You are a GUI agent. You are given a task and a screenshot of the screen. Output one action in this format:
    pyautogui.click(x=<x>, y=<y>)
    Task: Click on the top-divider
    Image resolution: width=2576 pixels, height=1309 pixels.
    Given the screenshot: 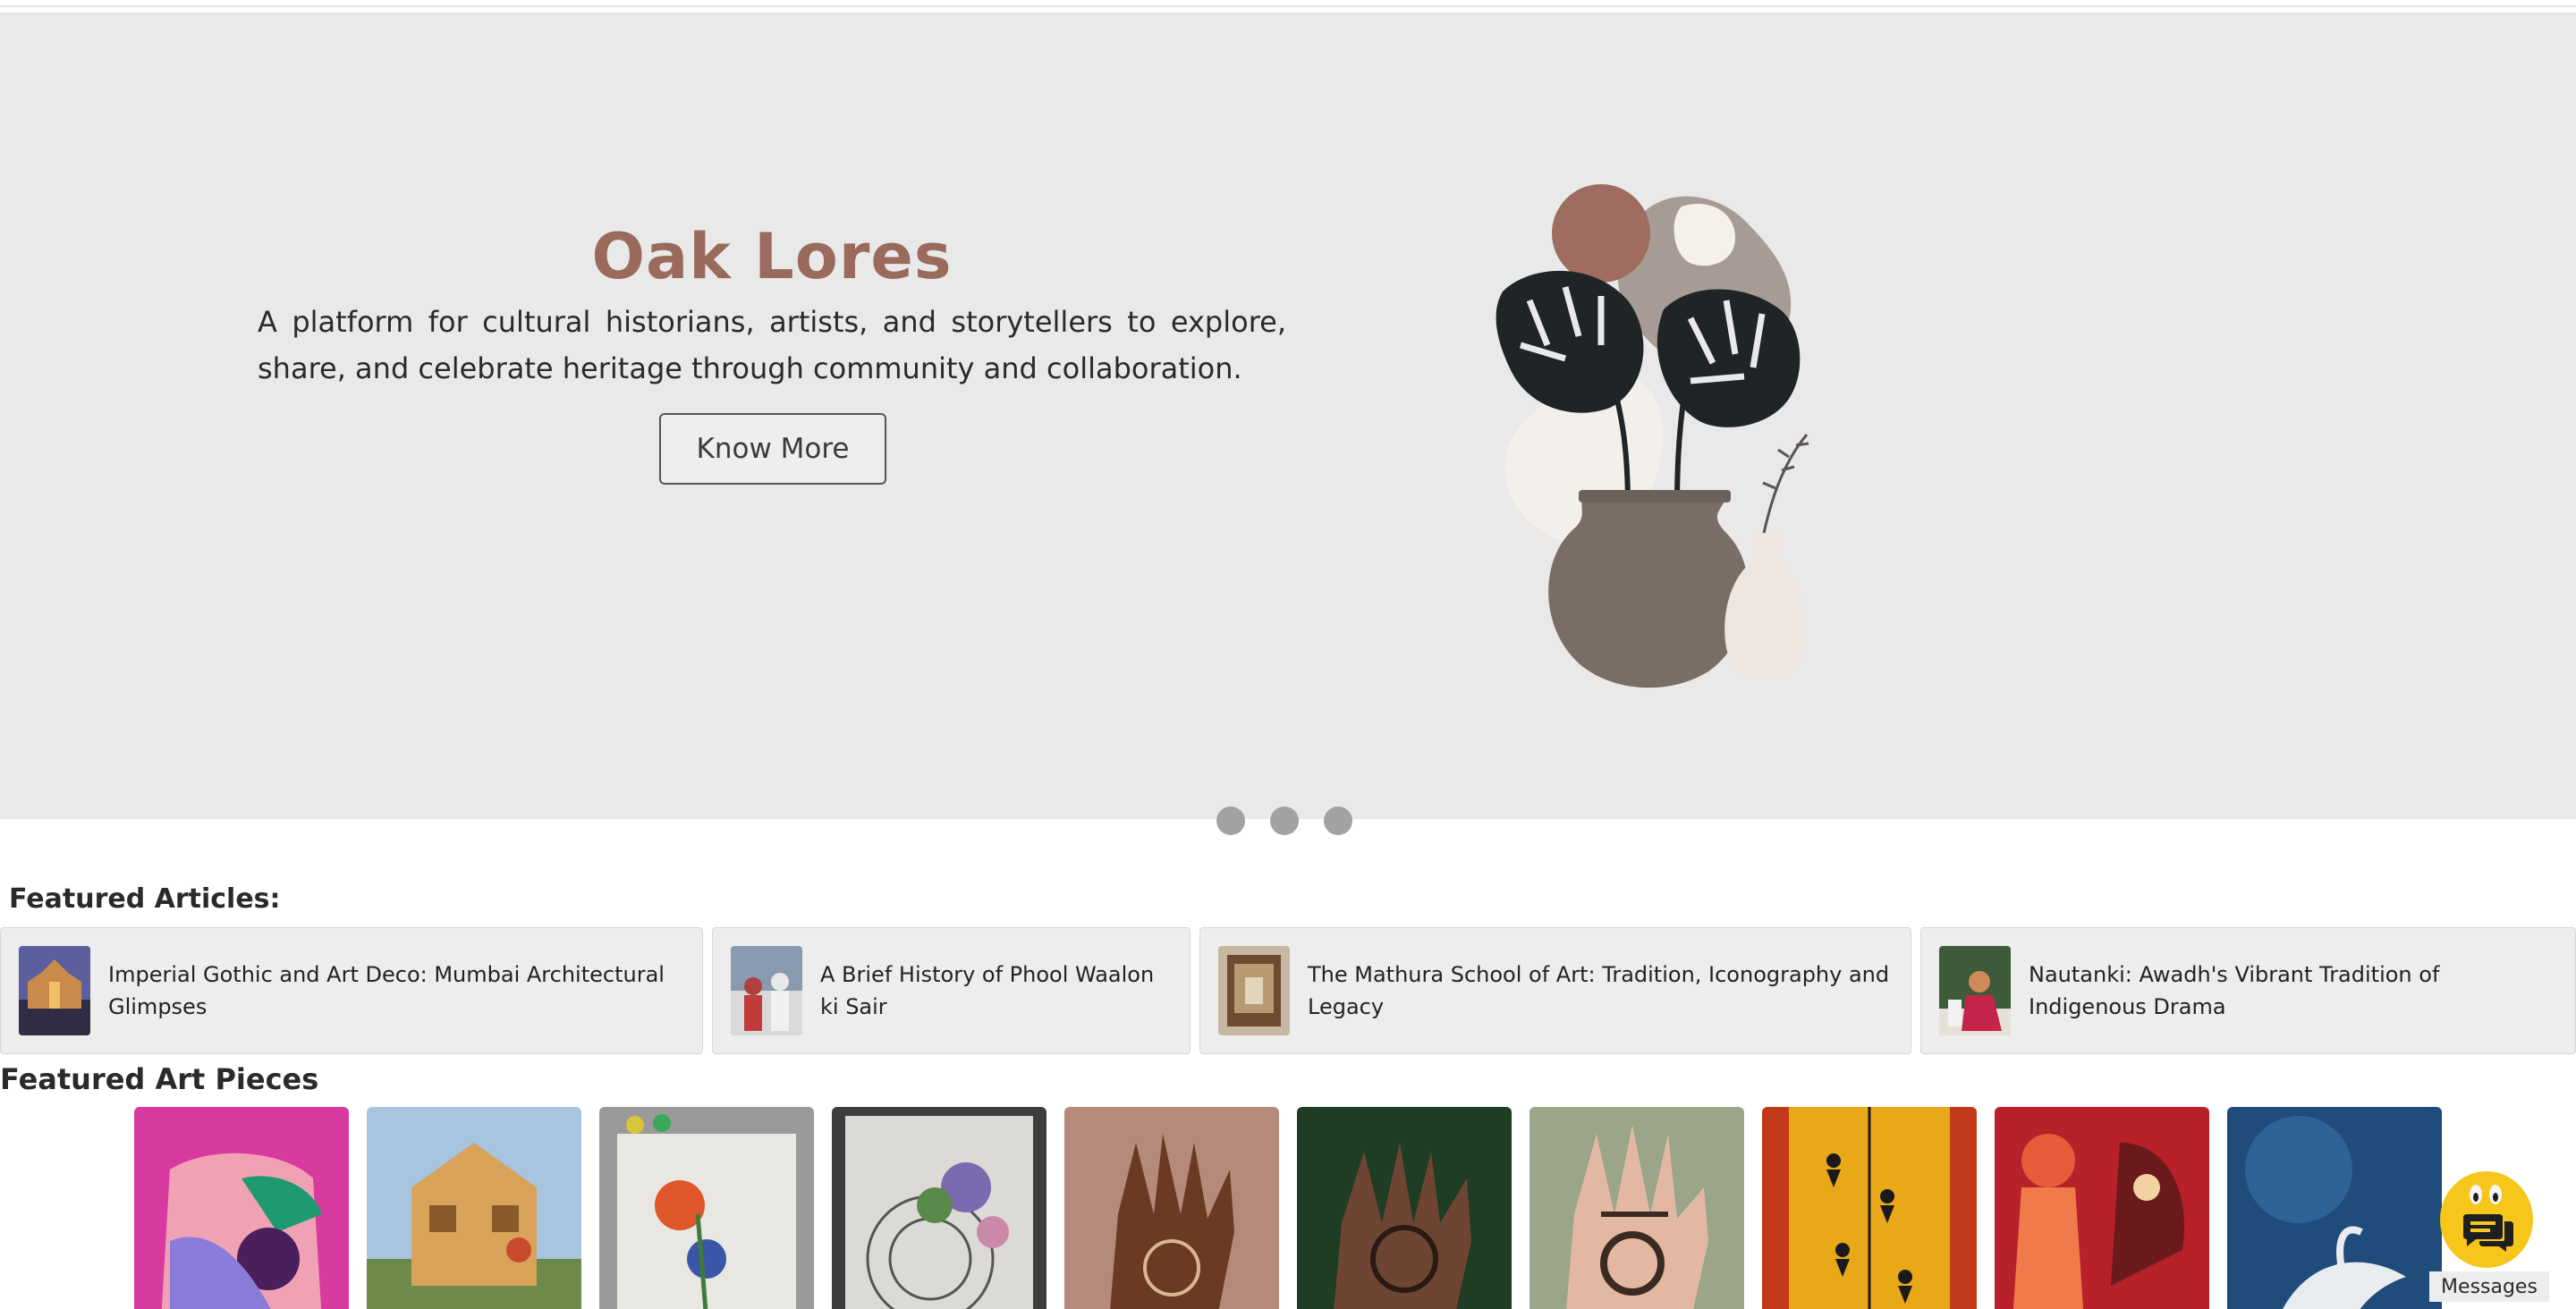 What is the action you would take?
    pyautogui.click(x=1288, y=6)
    